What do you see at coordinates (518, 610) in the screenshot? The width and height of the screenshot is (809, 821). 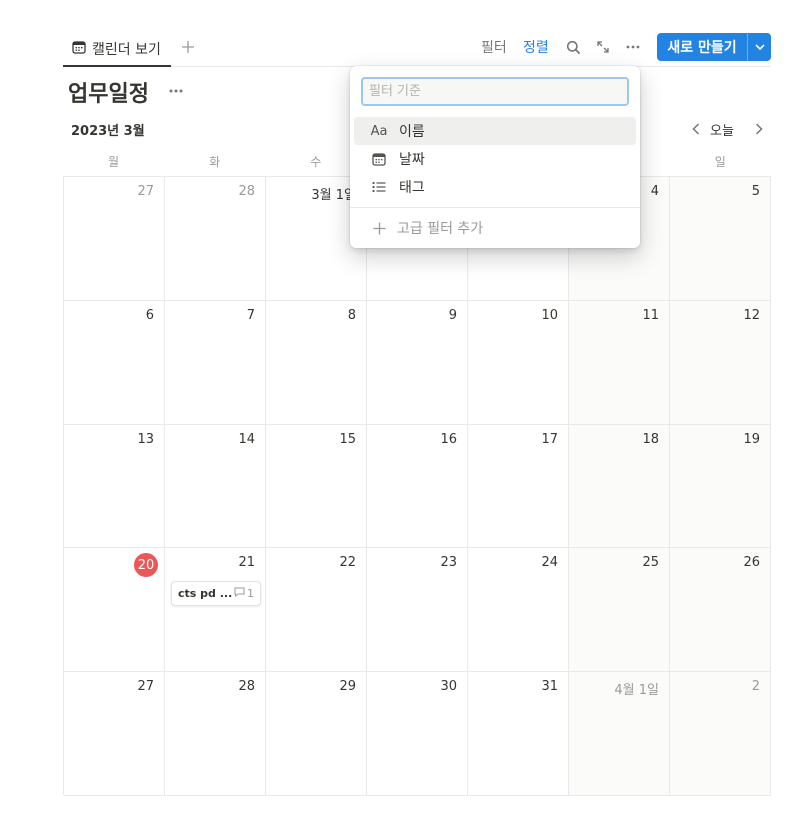 I see `calendar-day-cell: 24` at bounding box center [518, 610].